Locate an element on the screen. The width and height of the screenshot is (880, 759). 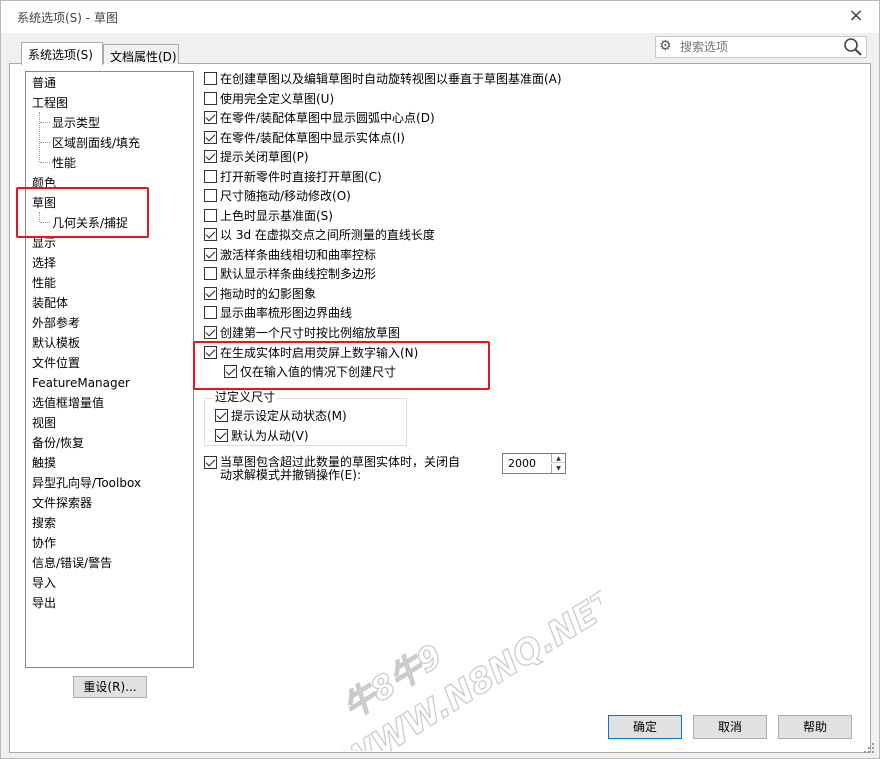
option-label: 默认为从动(V) is located at coordinates (270, 436).